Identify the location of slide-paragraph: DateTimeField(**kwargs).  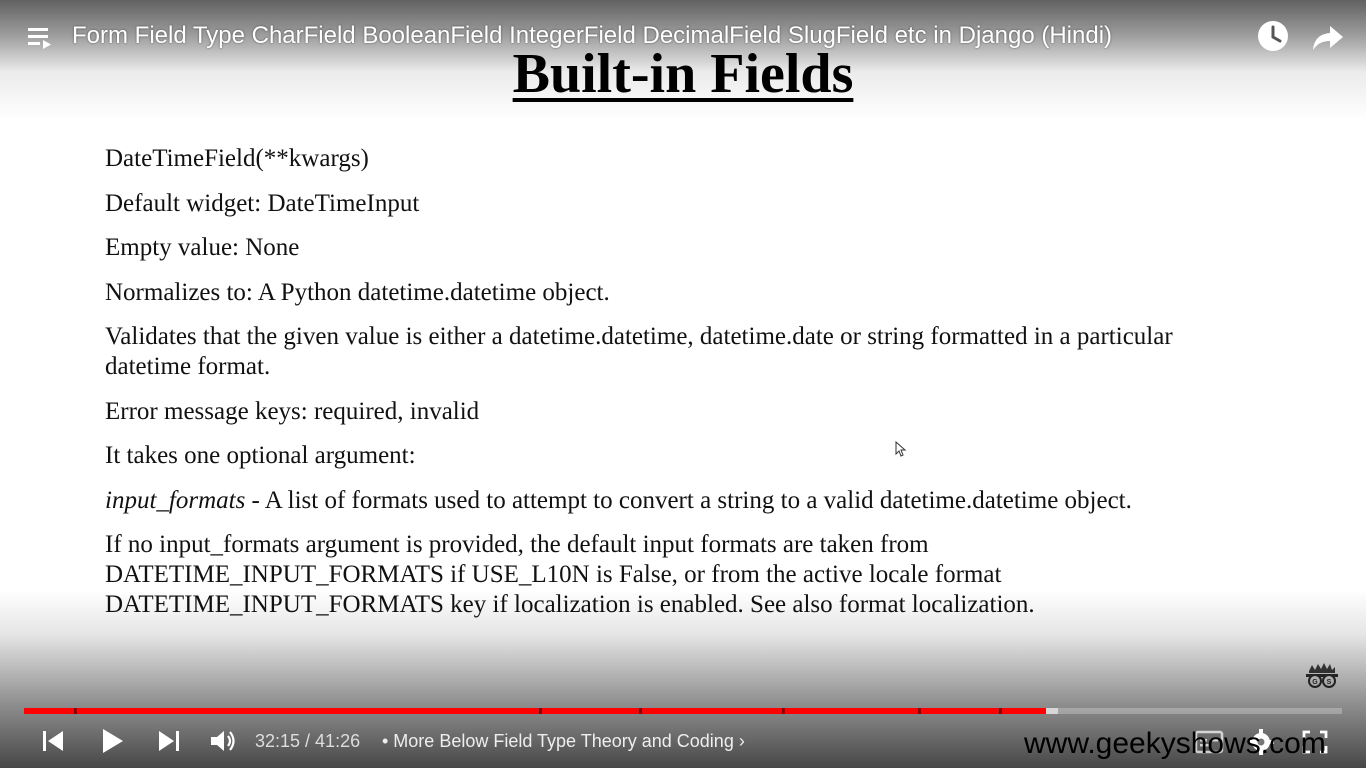
(237, 158).